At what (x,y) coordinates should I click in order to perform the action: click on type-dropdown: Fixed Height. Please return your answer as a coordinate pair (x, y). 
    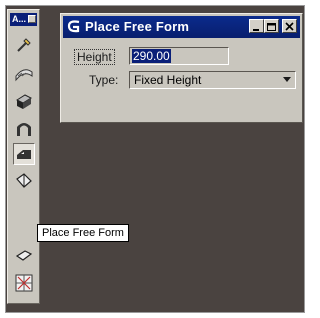
    Looking at the image, I should click on (212, 80).